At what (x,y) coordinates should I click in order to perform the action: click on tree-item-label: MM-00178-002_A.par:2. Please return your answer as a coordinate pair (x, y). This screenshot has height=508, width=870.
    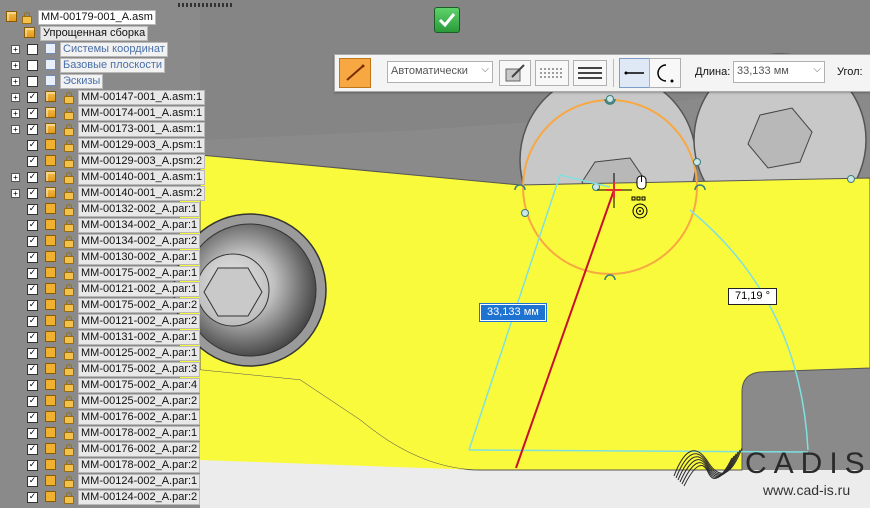
    Looking at the image, I should click on (139, 465).